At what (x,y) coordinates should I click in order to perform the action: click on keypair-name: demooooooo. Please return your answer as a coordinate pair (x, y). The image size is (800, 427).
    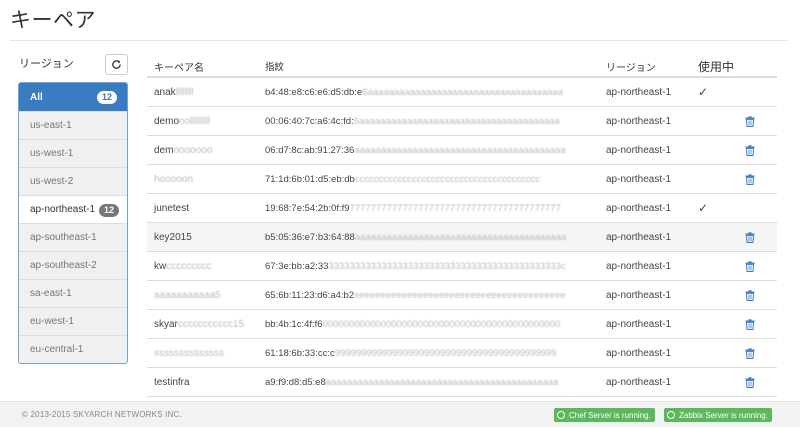
    Looking at the image, I should click on (202, 150).